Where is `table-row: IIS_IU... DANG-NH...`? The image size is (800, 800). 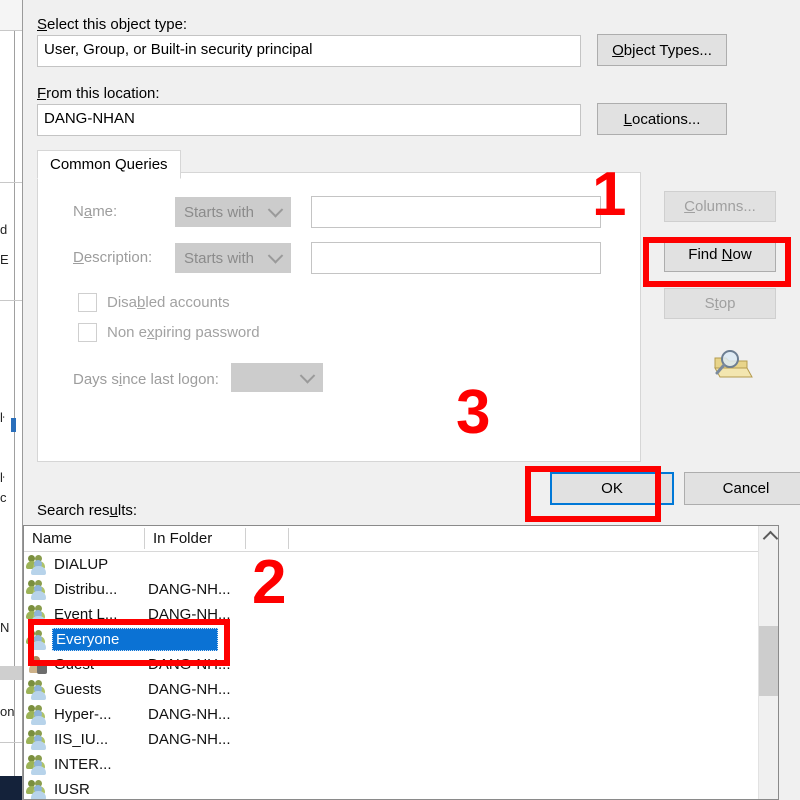 table-row: IIS_IU... DANG-NH... is located at coordinates (391, 739).